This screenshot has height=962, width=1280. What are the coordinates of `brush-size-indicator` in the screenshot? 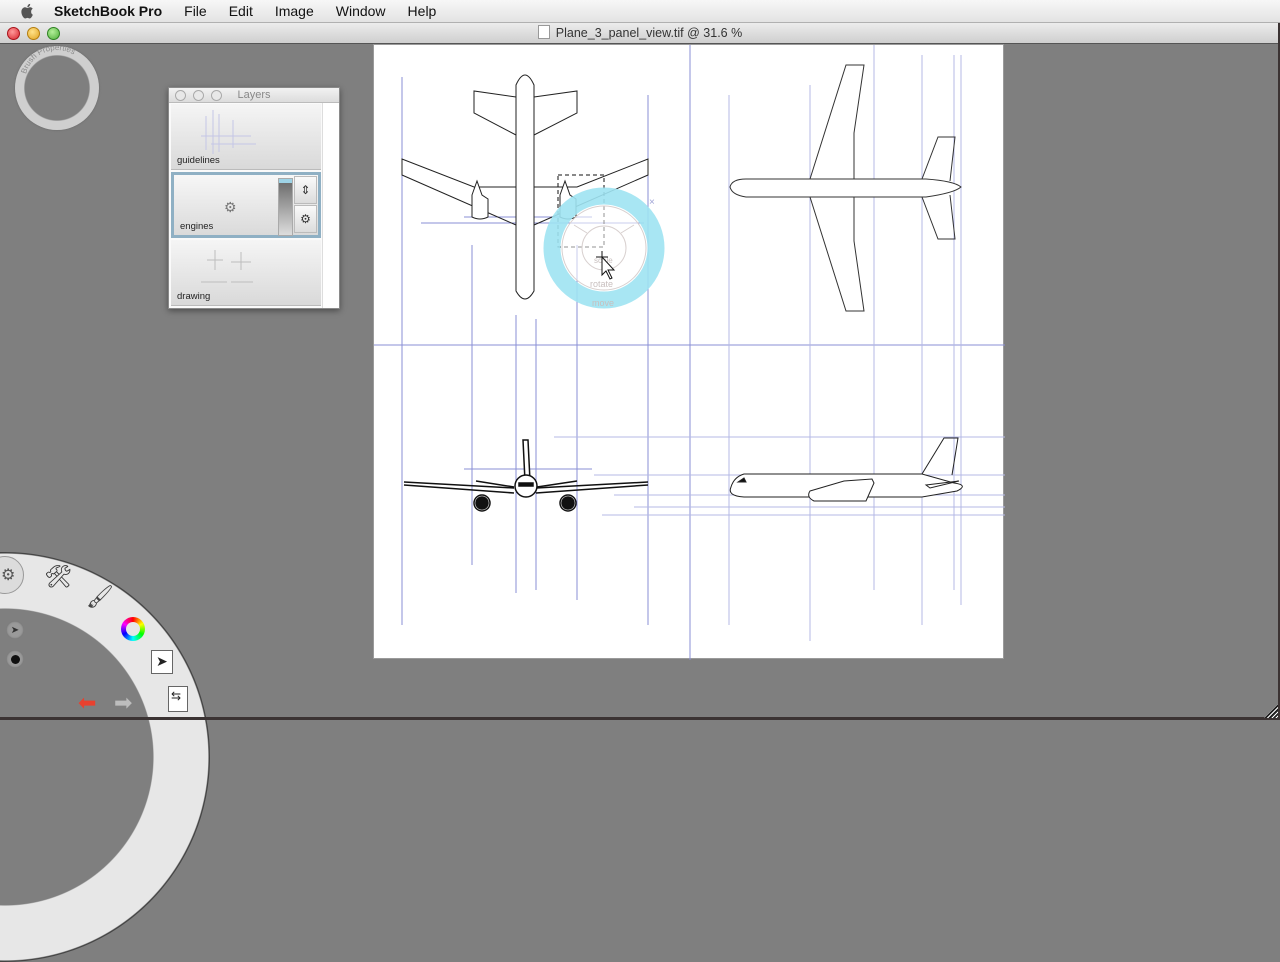 It's located at (15, 659).